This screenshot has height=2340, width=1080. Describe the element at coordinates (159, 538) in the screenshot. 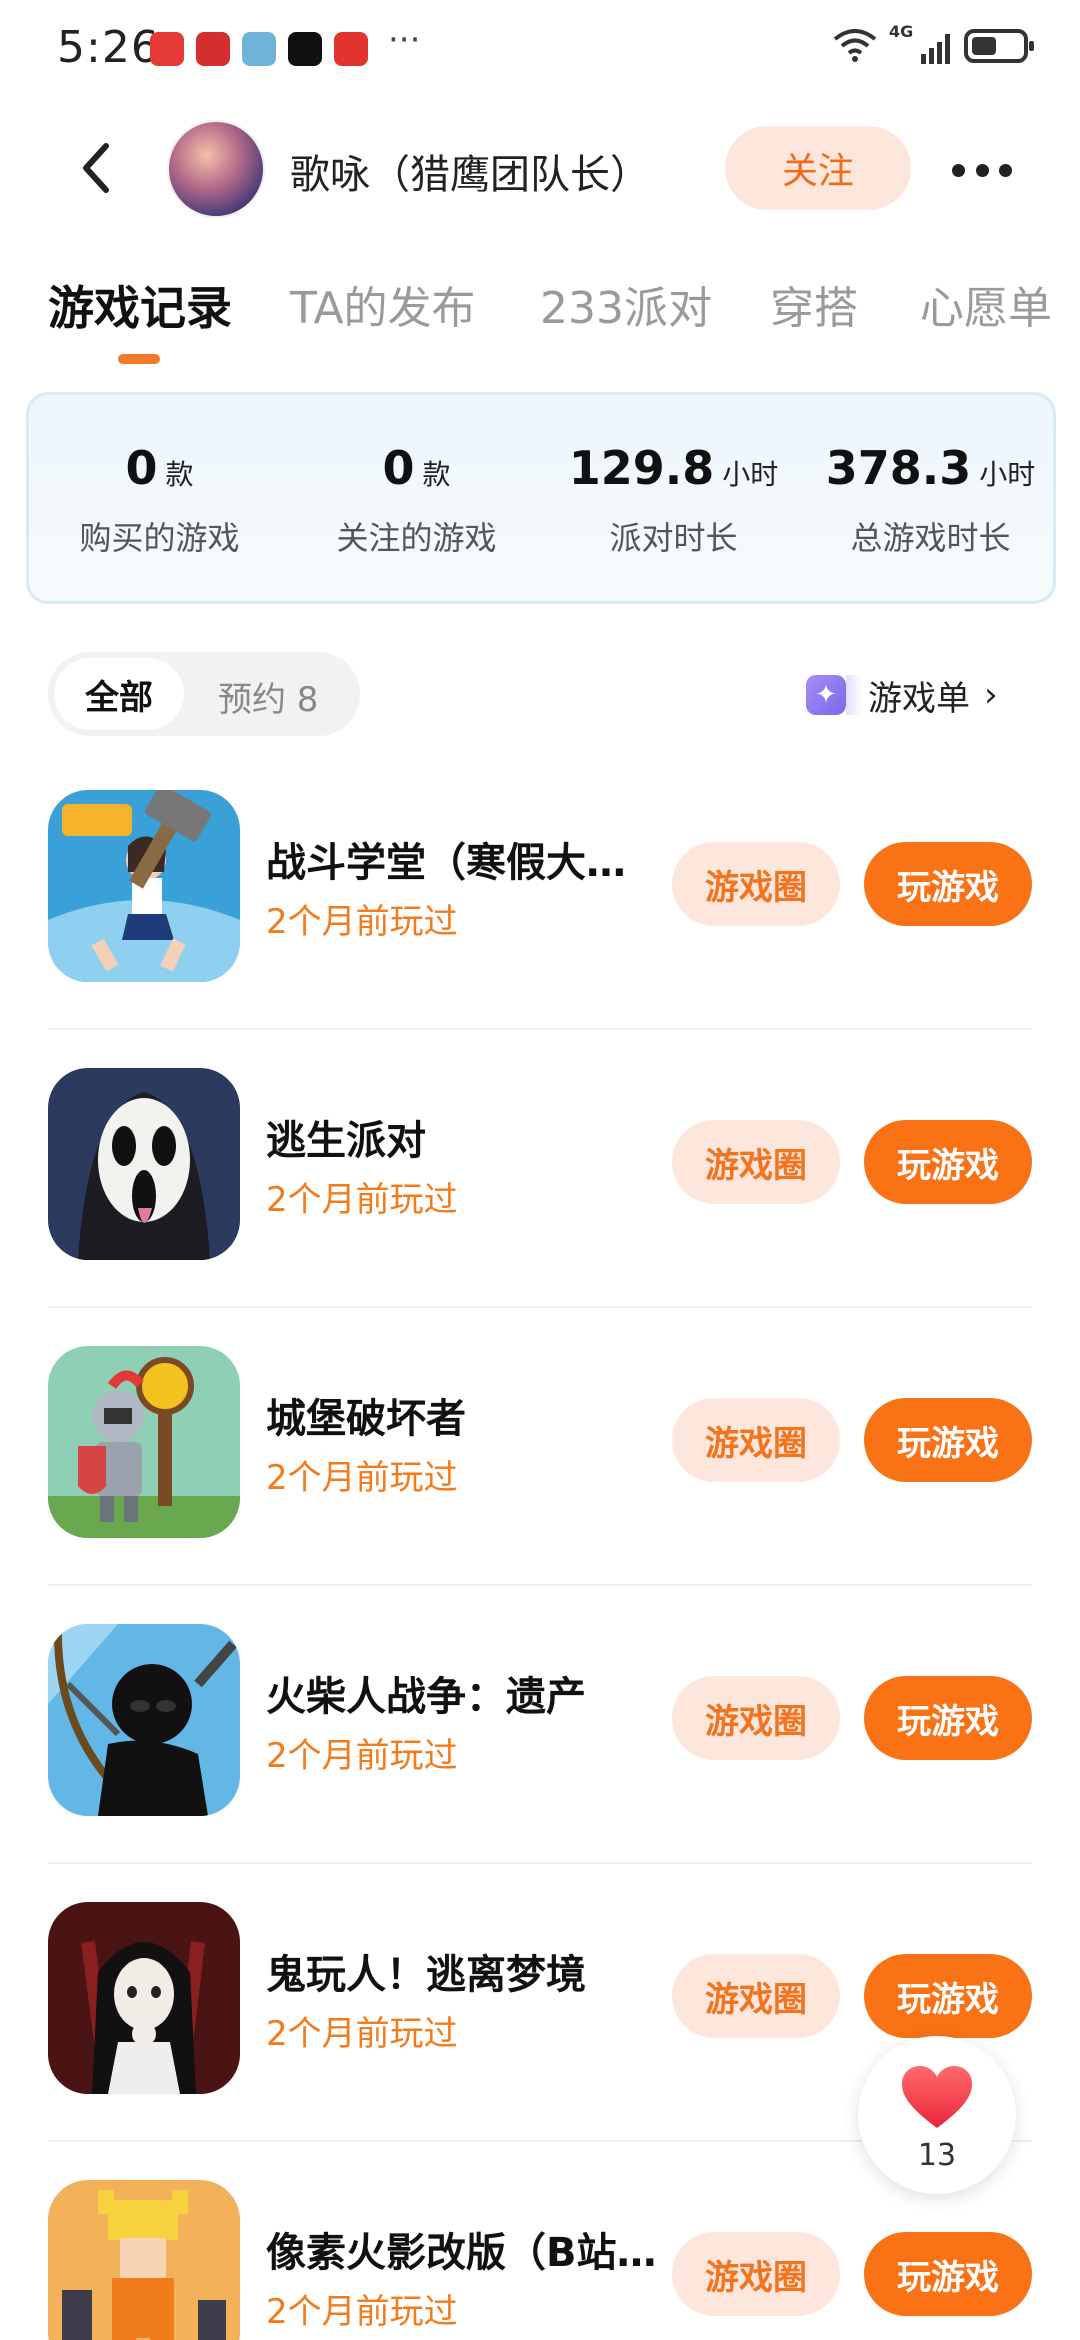

I see `stat-label: 购买的游戏` at that location.